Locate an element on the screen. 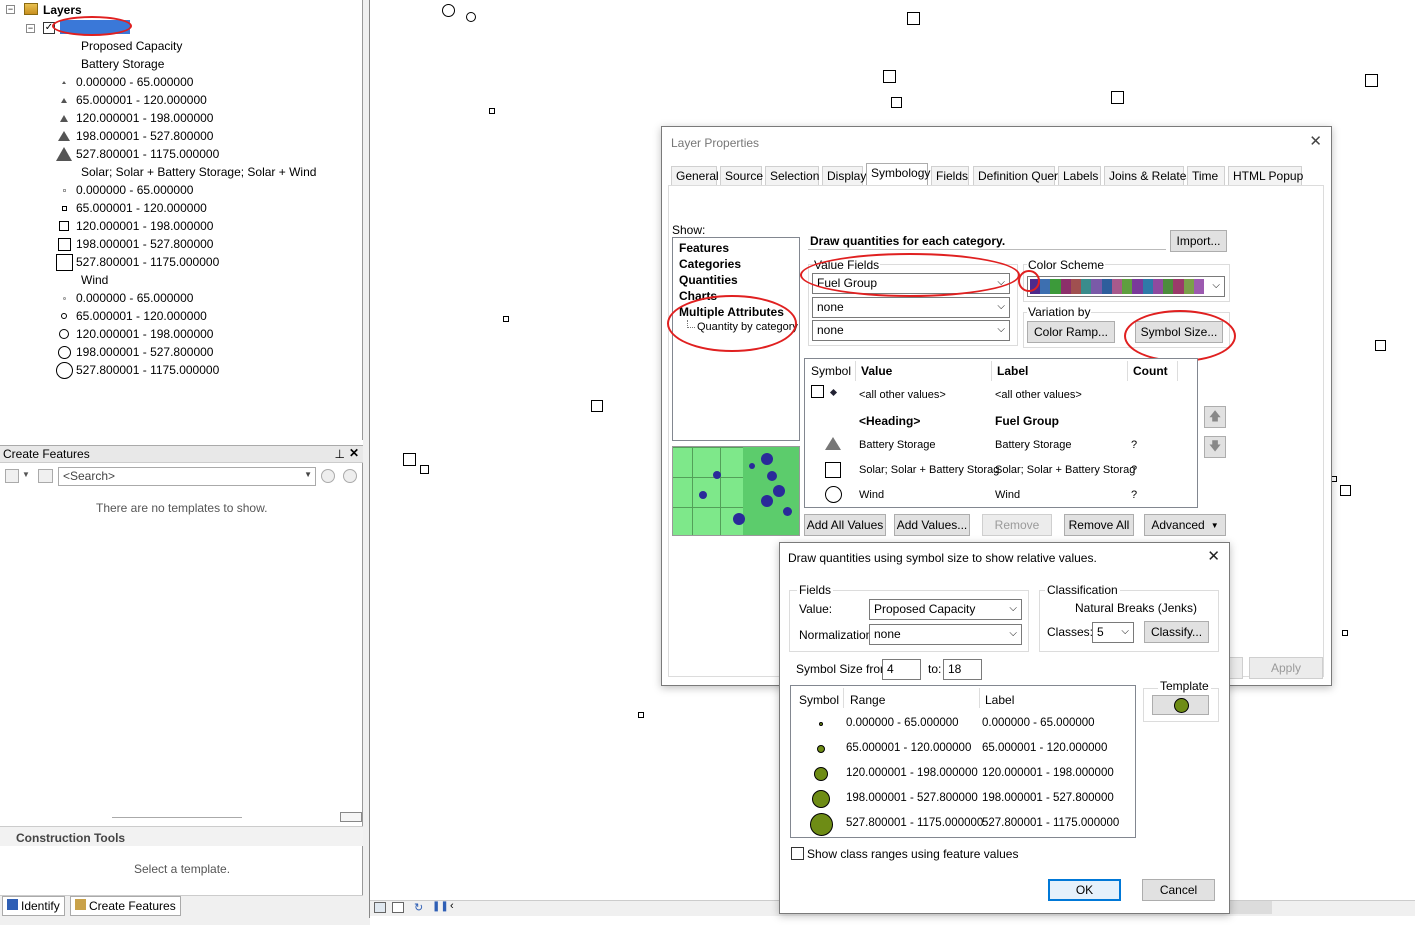 The image size is (1415, 925). tab-definition-query: Definition Query is located at coordinates (1018, 175).